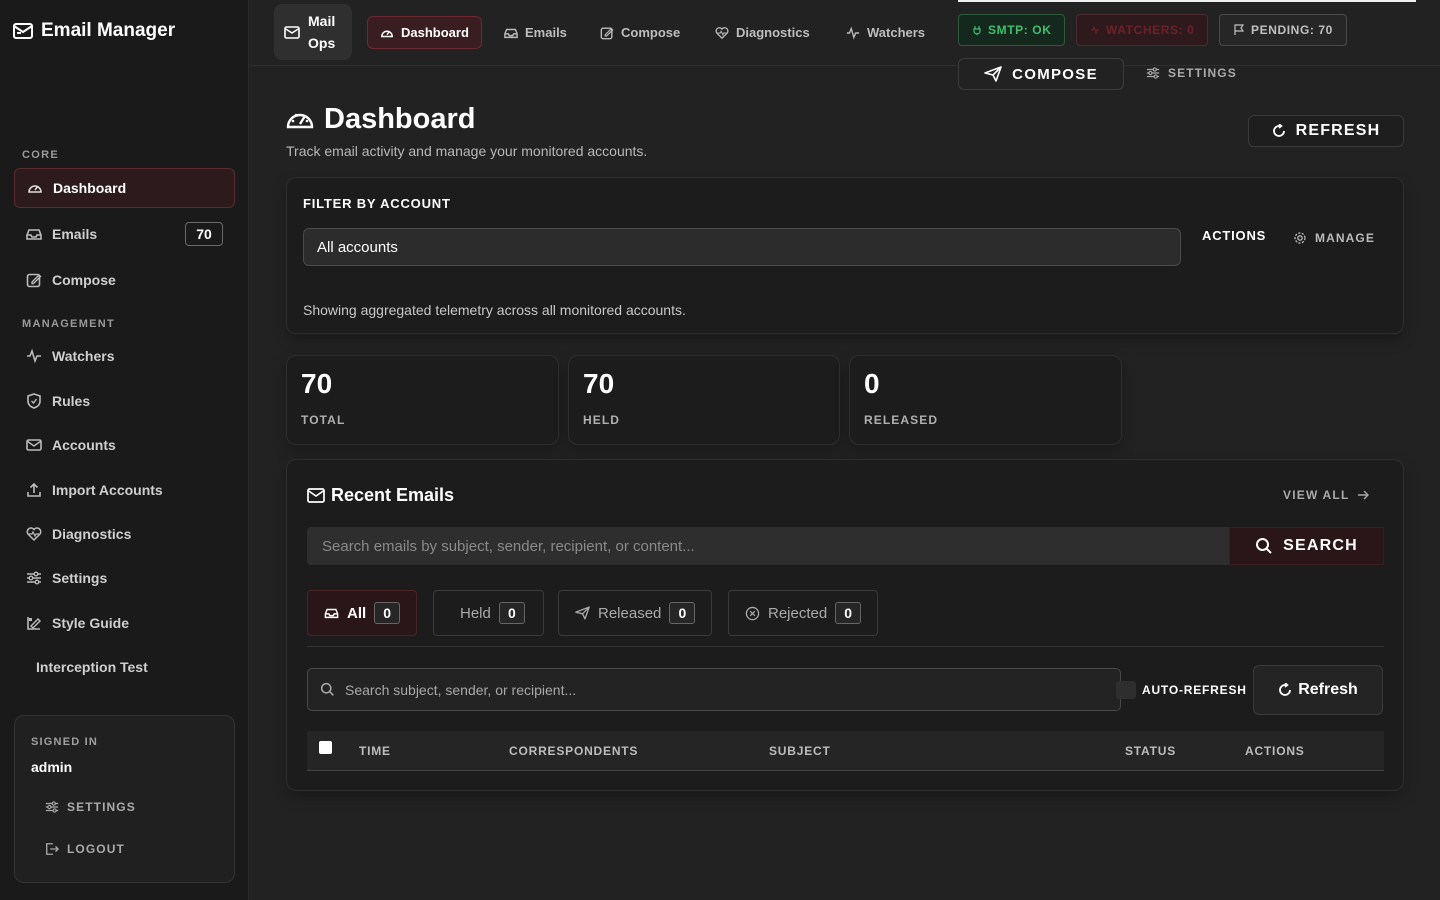  I want to click on flag-icon, so click(1239, 30).